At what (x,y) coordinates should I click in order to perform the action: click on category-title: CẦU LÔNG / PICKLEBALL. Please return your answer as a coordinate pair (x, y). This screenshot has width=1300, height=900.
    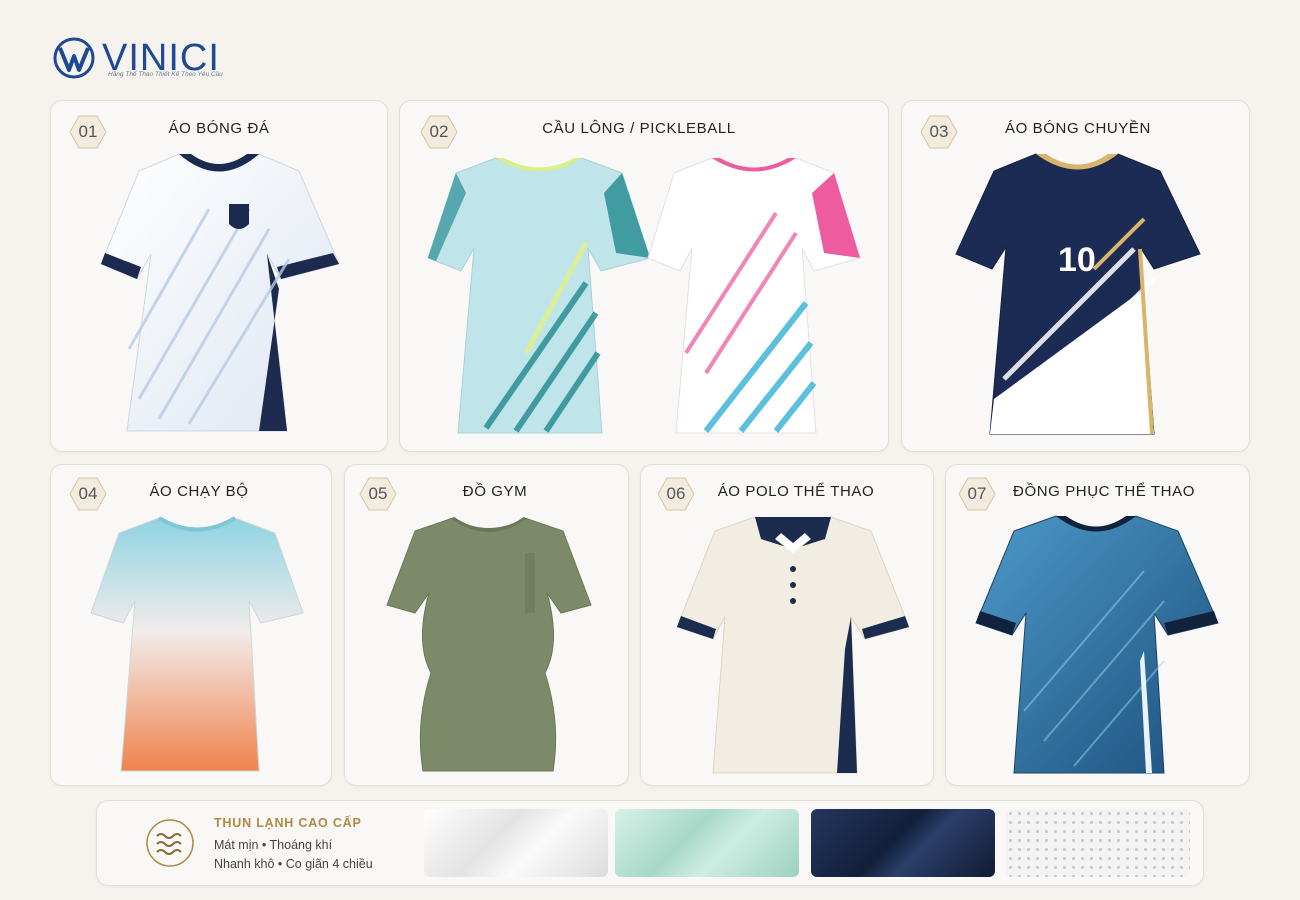
    Looking at the image, I should click on (639, 128).